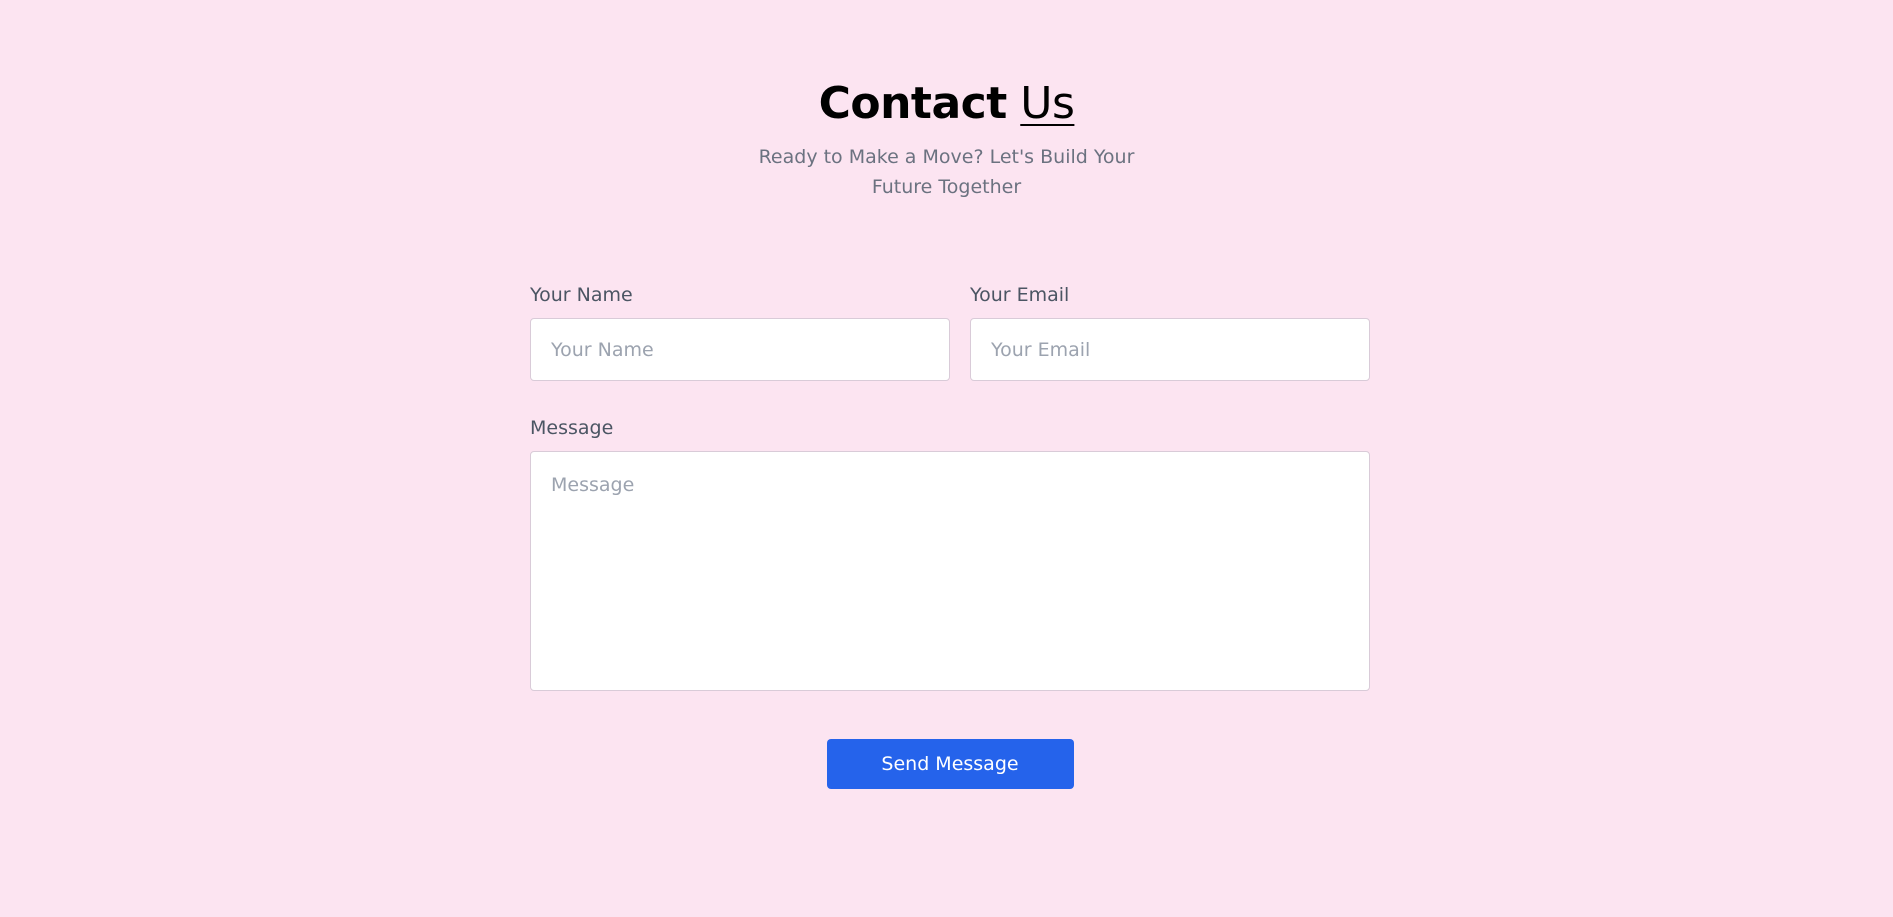  I want to click on page-title: Contact Us, so click(946, 104).